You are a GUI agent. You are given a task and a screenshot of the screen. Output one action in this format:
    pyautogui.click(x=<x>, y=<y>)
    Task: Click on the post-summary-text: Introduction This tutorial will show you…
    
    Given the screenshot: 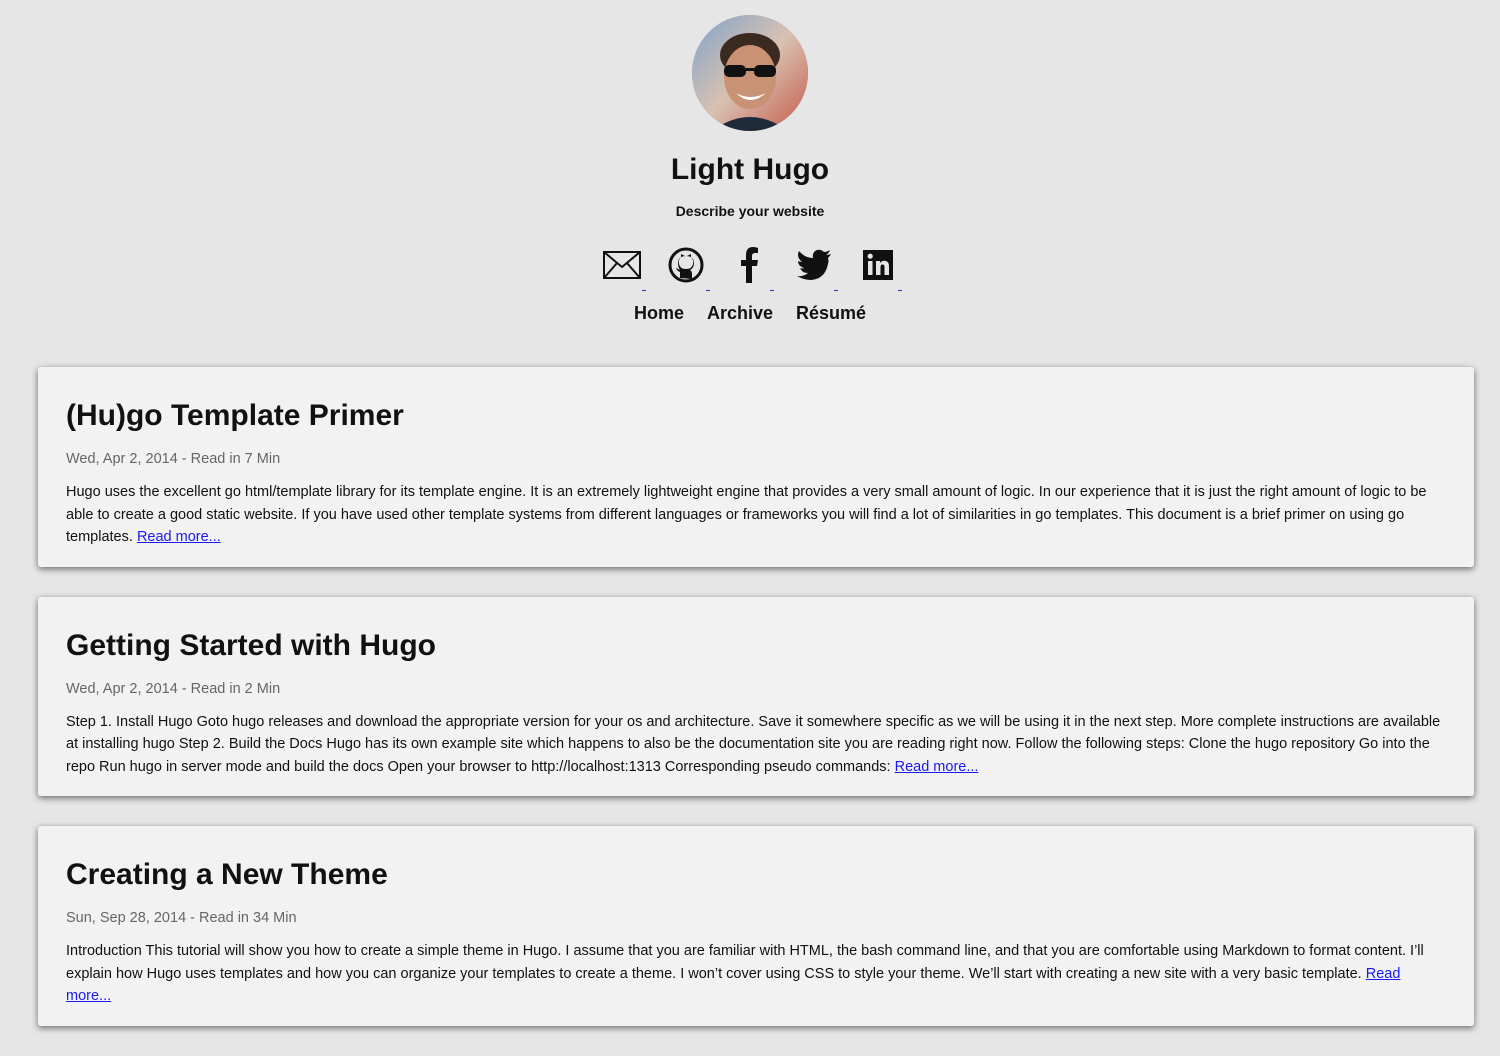 What is the action you would take?
    pyautogui.click(x=745, y=962)
    